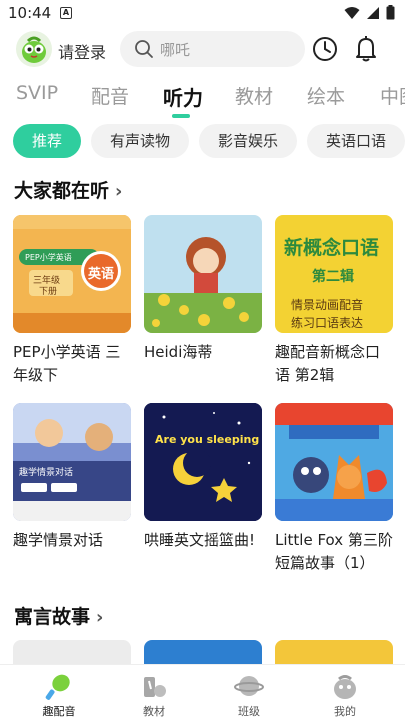 The width and height of the screenshot is (405, 721). I want to click on books-icon, so click(155, 687).